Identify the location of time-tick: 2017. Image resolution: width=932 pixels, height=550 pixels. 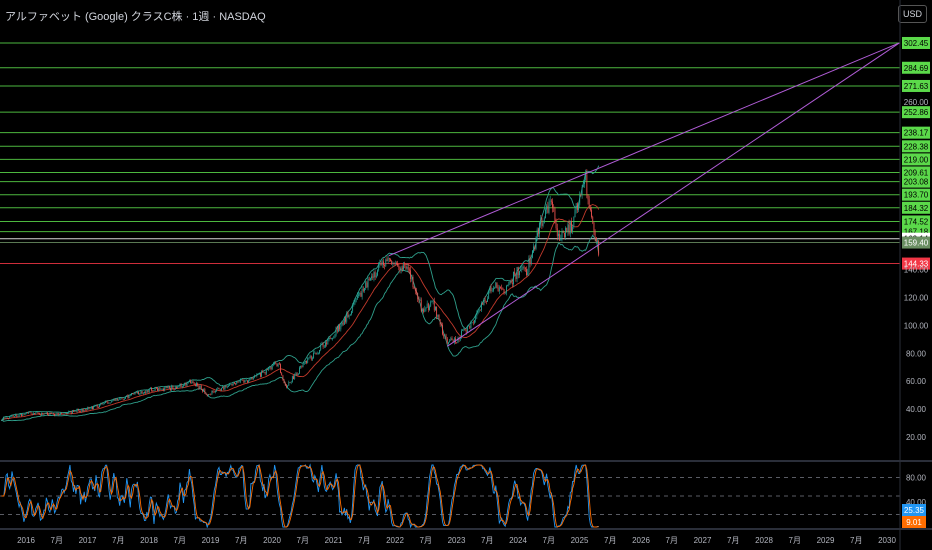
(88, 540).